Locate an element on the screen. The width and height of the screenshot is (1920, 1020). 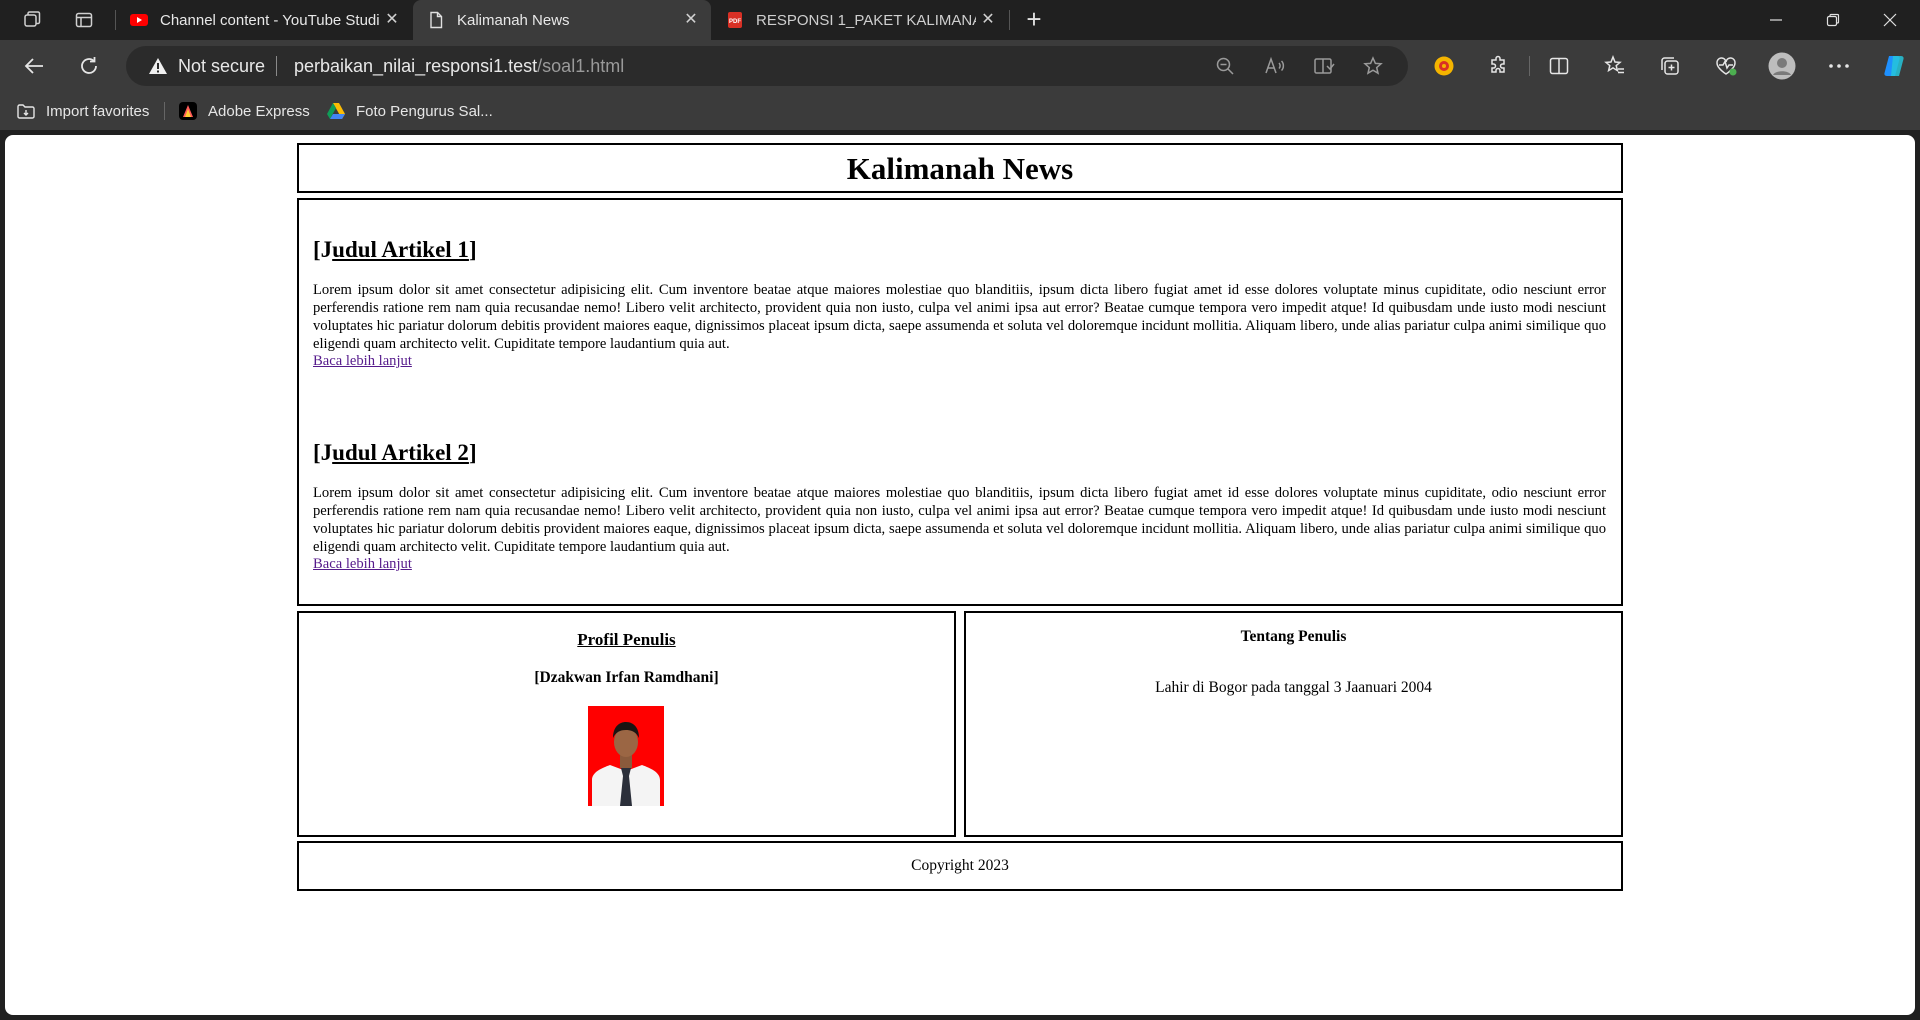
minimize-button is located at coordinates (1776, 20).